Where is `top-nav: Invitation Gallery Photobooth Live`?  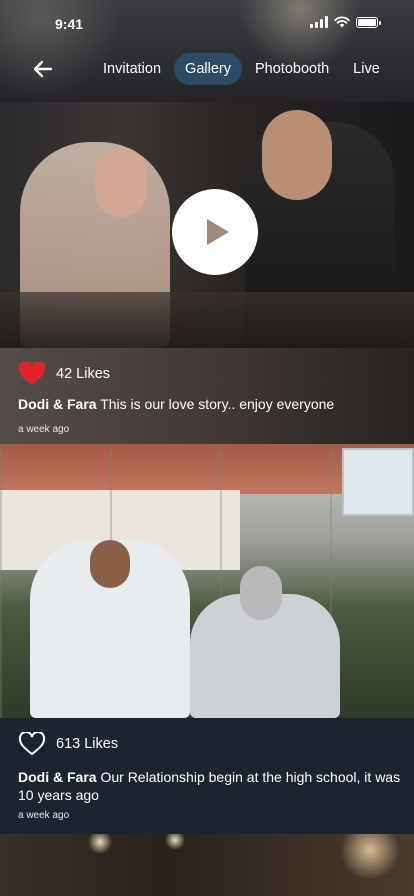
top-nav: Invitation Gallery Photobooth Live is located at coordinates (207, 69).